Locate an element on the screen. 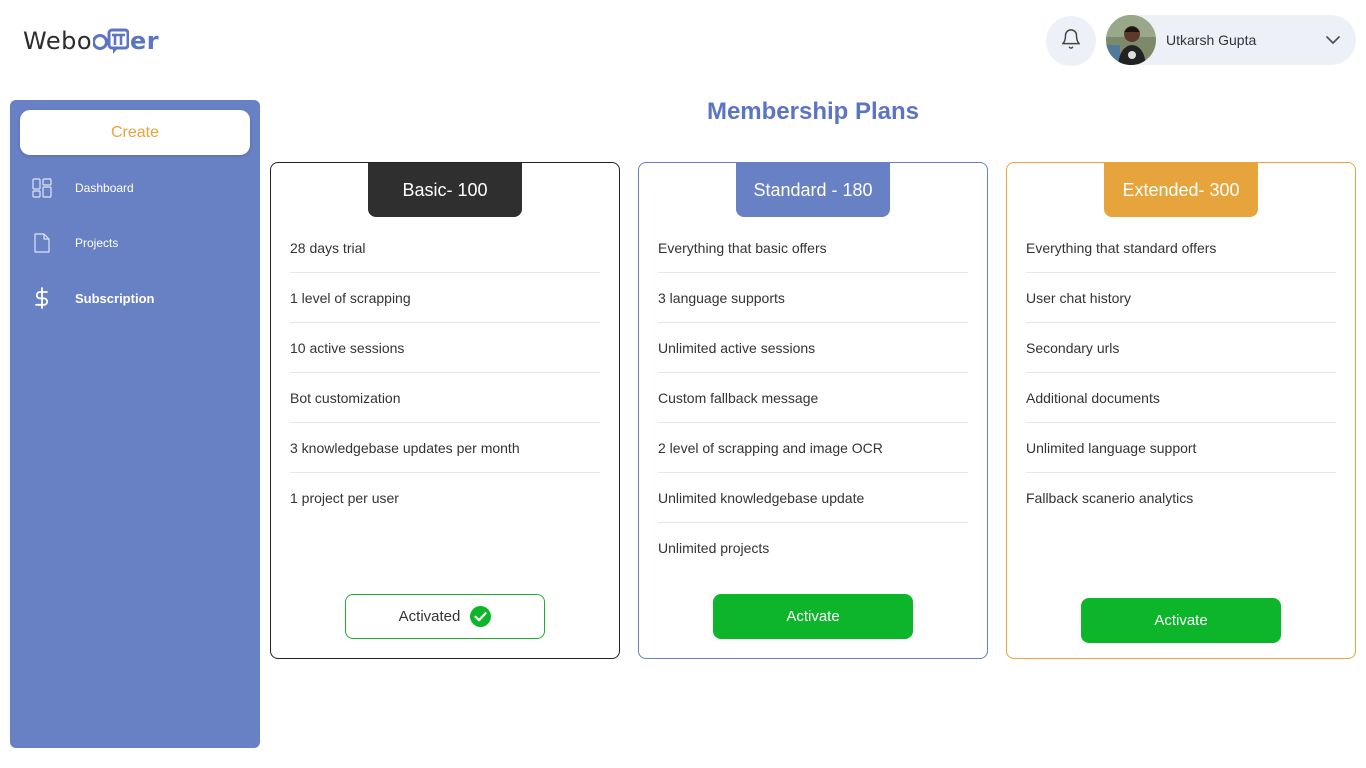  app-logo: Webo er is located at coordinates (91, 41).